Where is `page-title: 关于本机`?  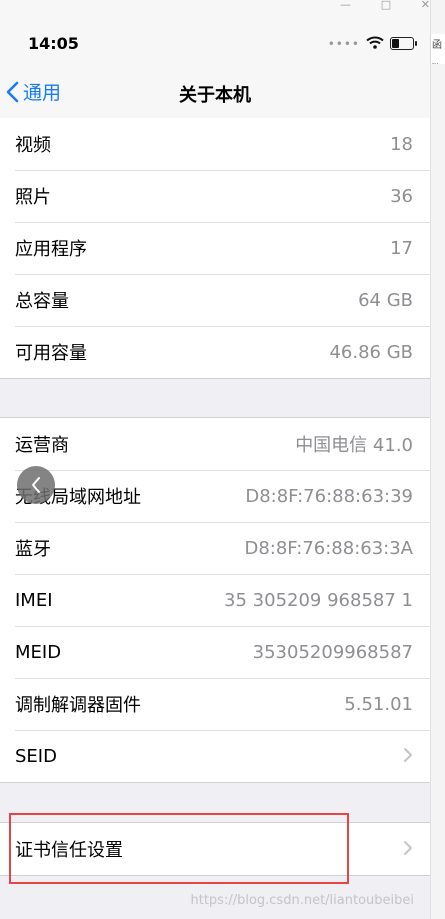 page-title: 关于本机 is located at coordinates (215, 95).